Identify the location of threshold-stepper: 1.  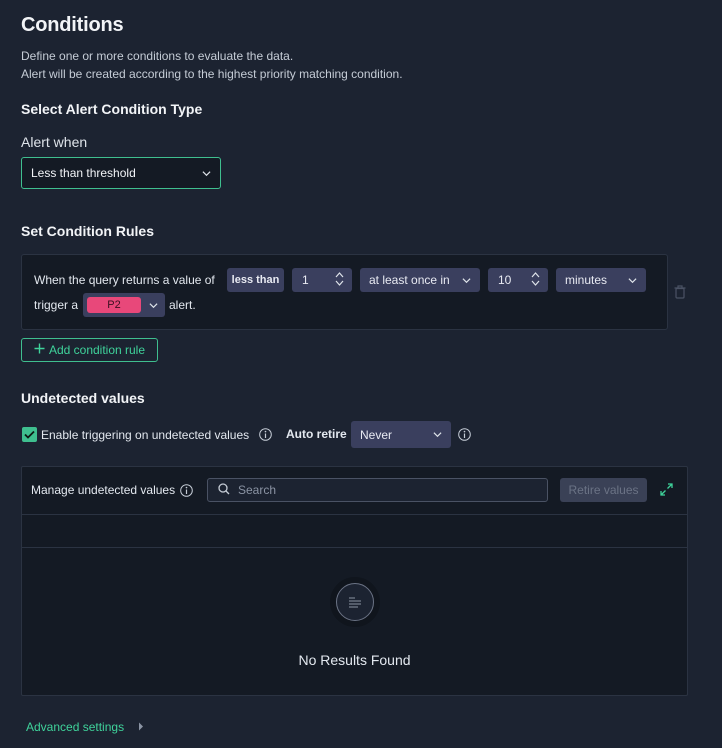
(322, 280).